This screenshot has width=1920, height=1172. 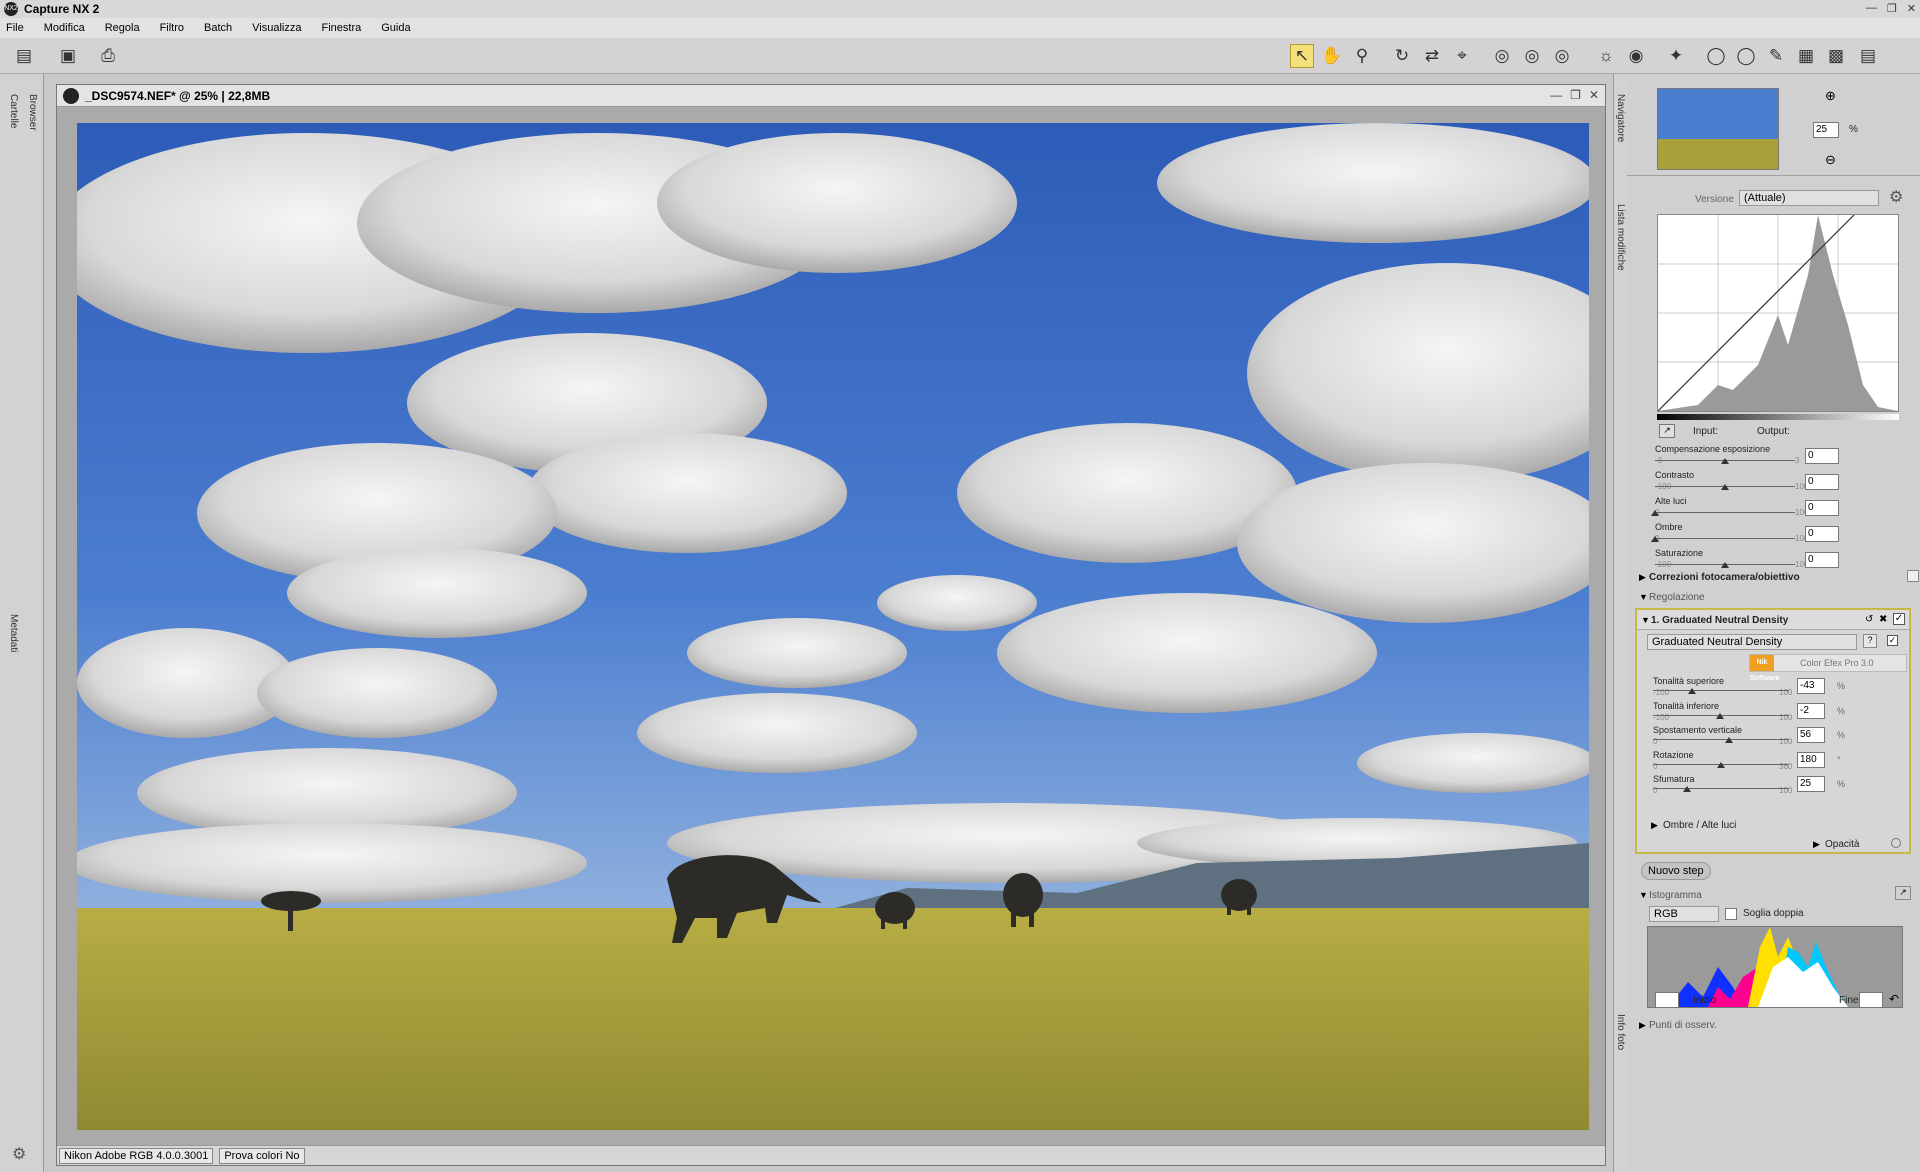 What do you see at coordinates (1830, 160) in the screenshot?
I see `zoom-out-icon: ⊖` at bounding box center [1830, 160].